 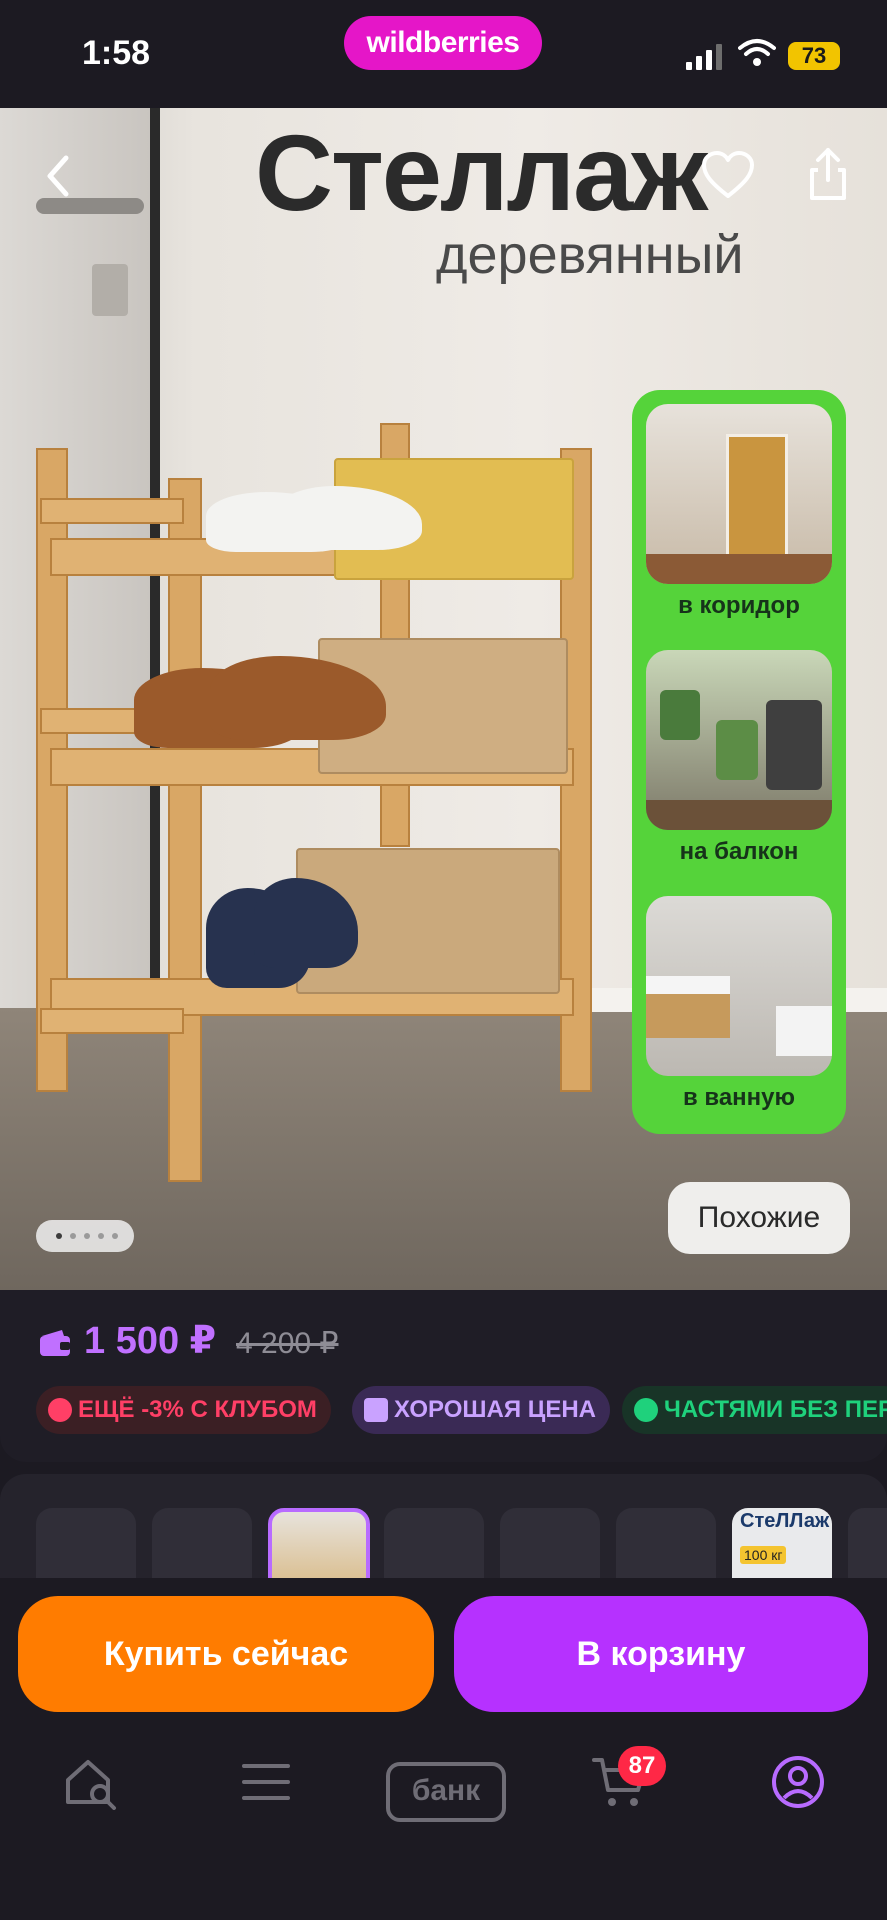 I want to click on buy-now-button: Купить сейчас, so click(x=226, y=1654).